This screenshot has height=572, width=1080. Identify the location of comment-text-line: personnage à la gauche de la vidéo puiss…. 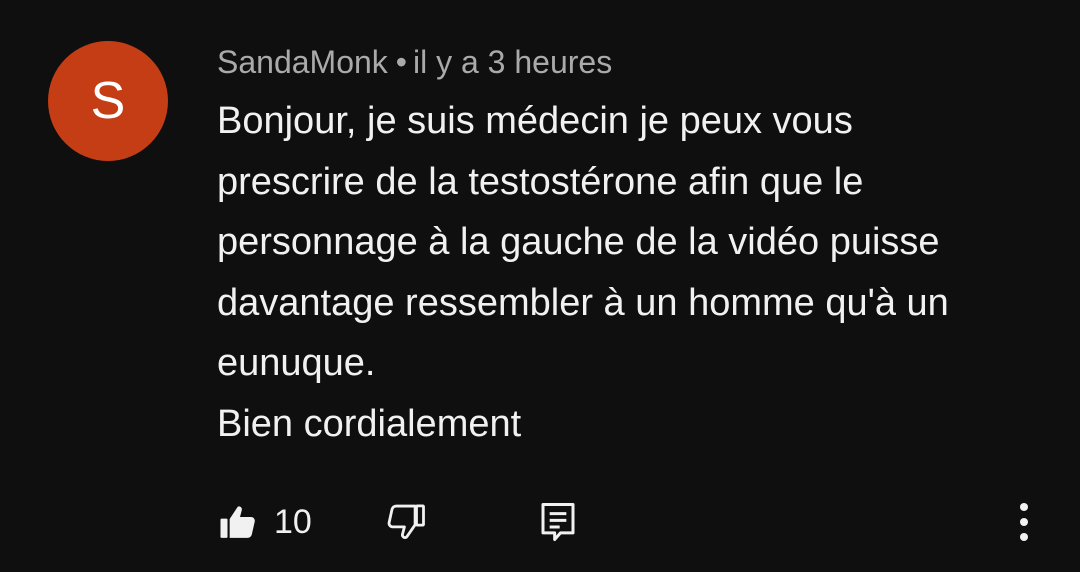
(578, 242).